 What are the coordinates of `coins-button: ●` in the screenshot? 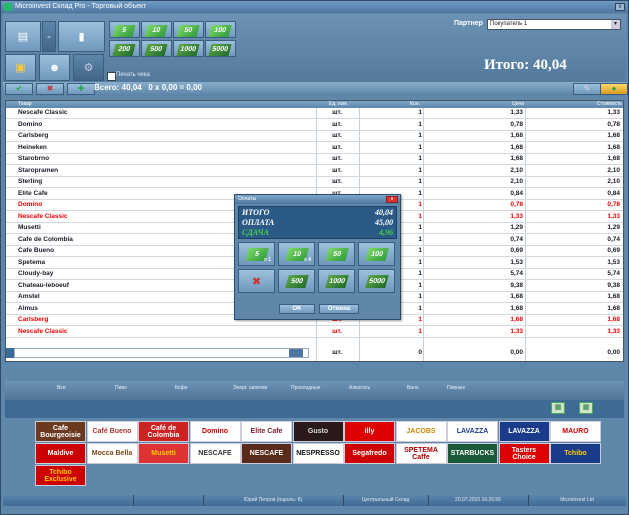 It's located at (614, 89).